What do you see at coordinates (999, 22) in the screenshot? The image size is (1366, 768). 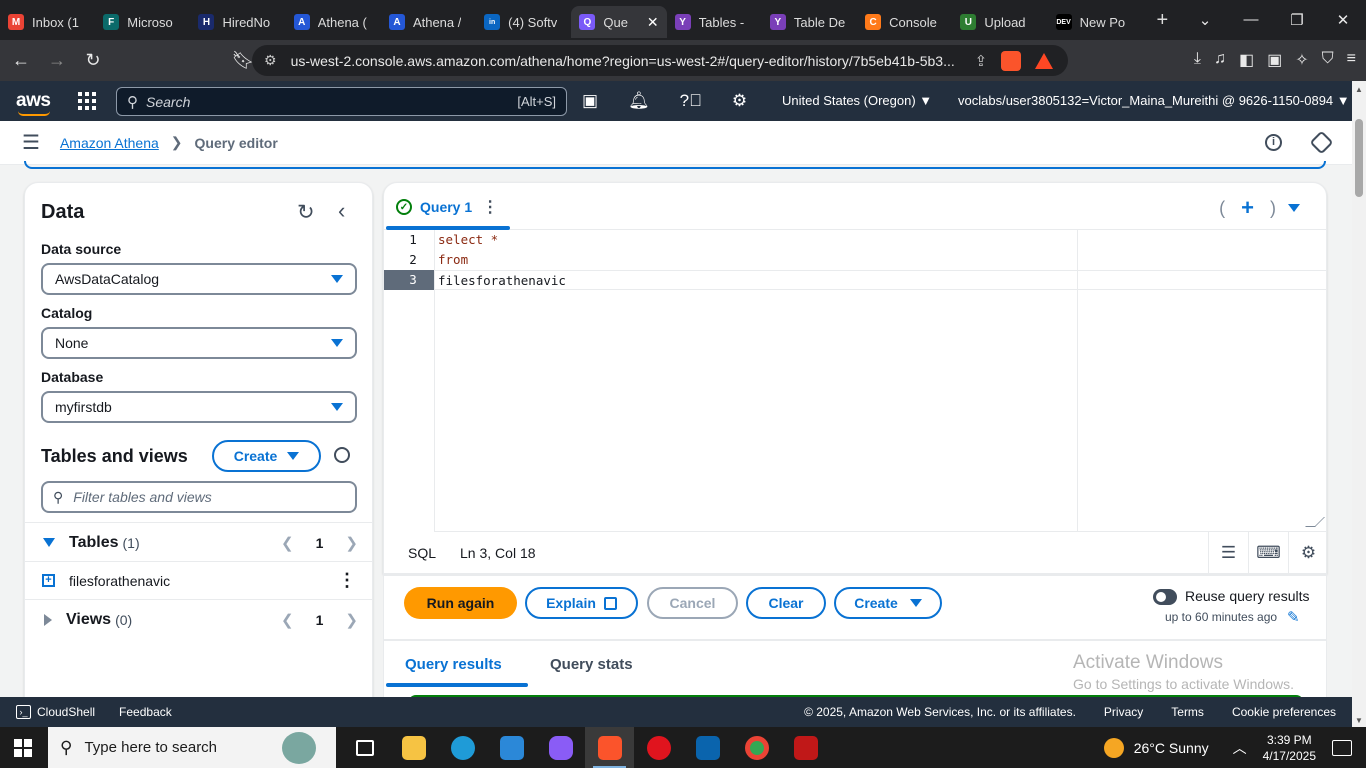 I see `browser-tab: U Upload` at bounding box center [999, 22].